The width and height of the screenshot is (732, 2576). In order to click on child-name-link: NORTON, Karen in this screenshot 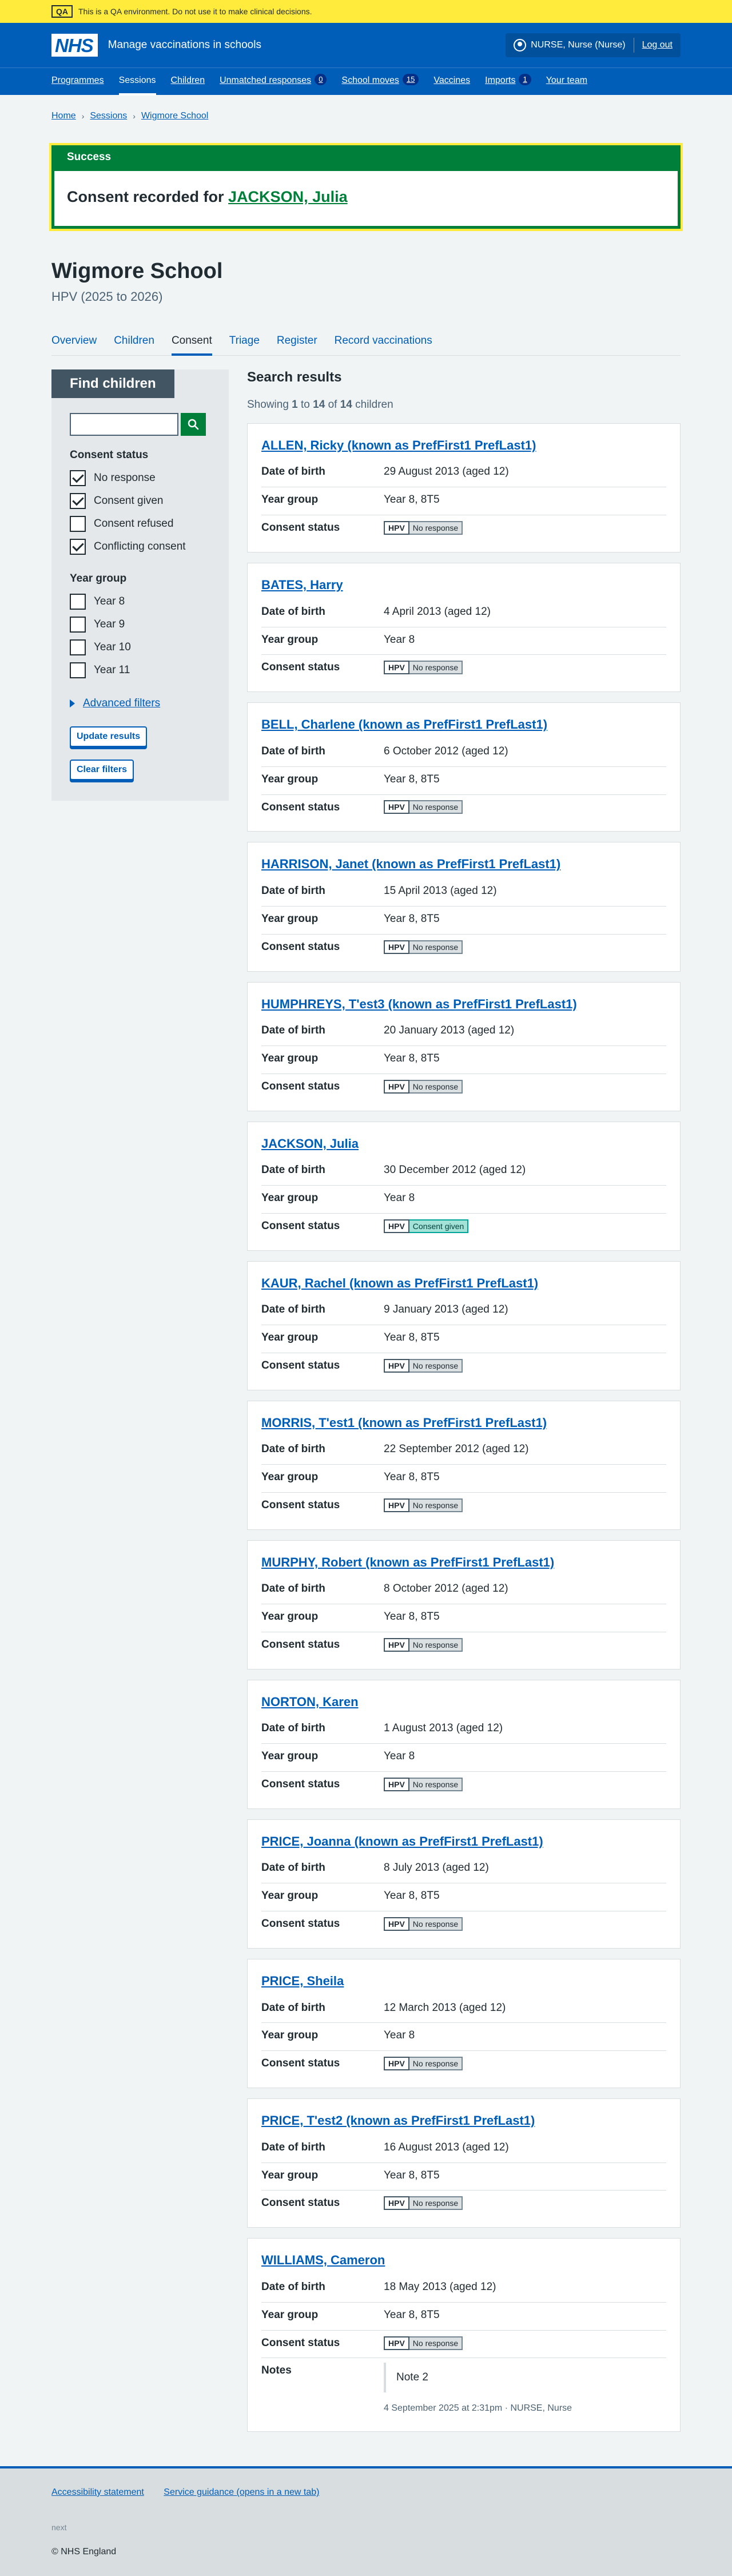, I will do `click(463, 1702)`.